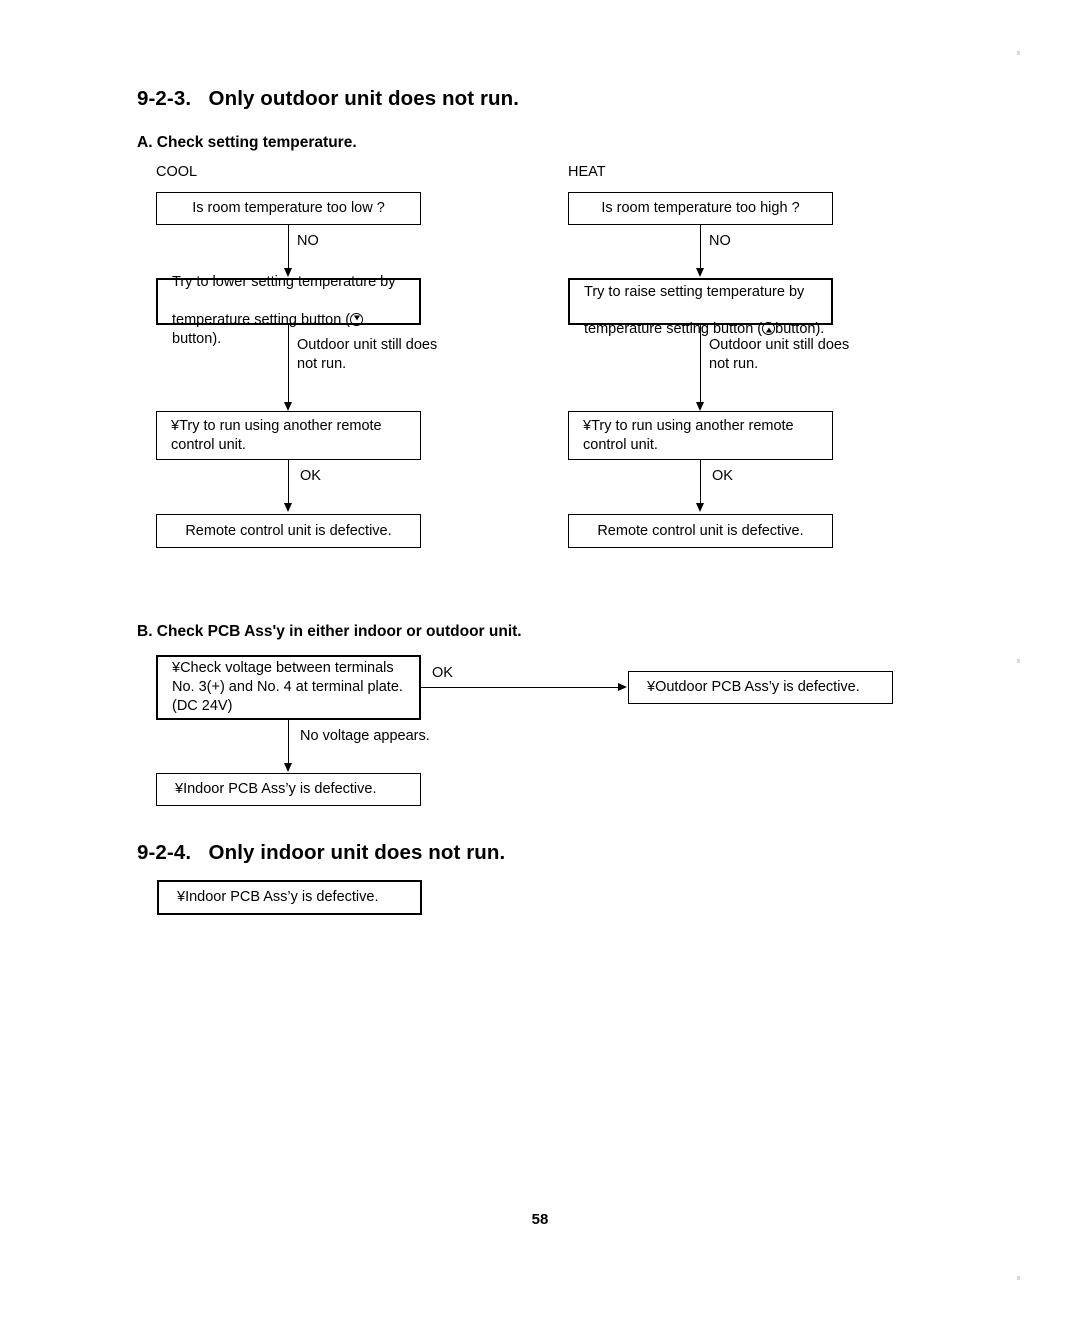  What do you see at coordinates (540, 1219) in the screenshot?
I see `page-number: 58` at bounding box center [540, 1219].